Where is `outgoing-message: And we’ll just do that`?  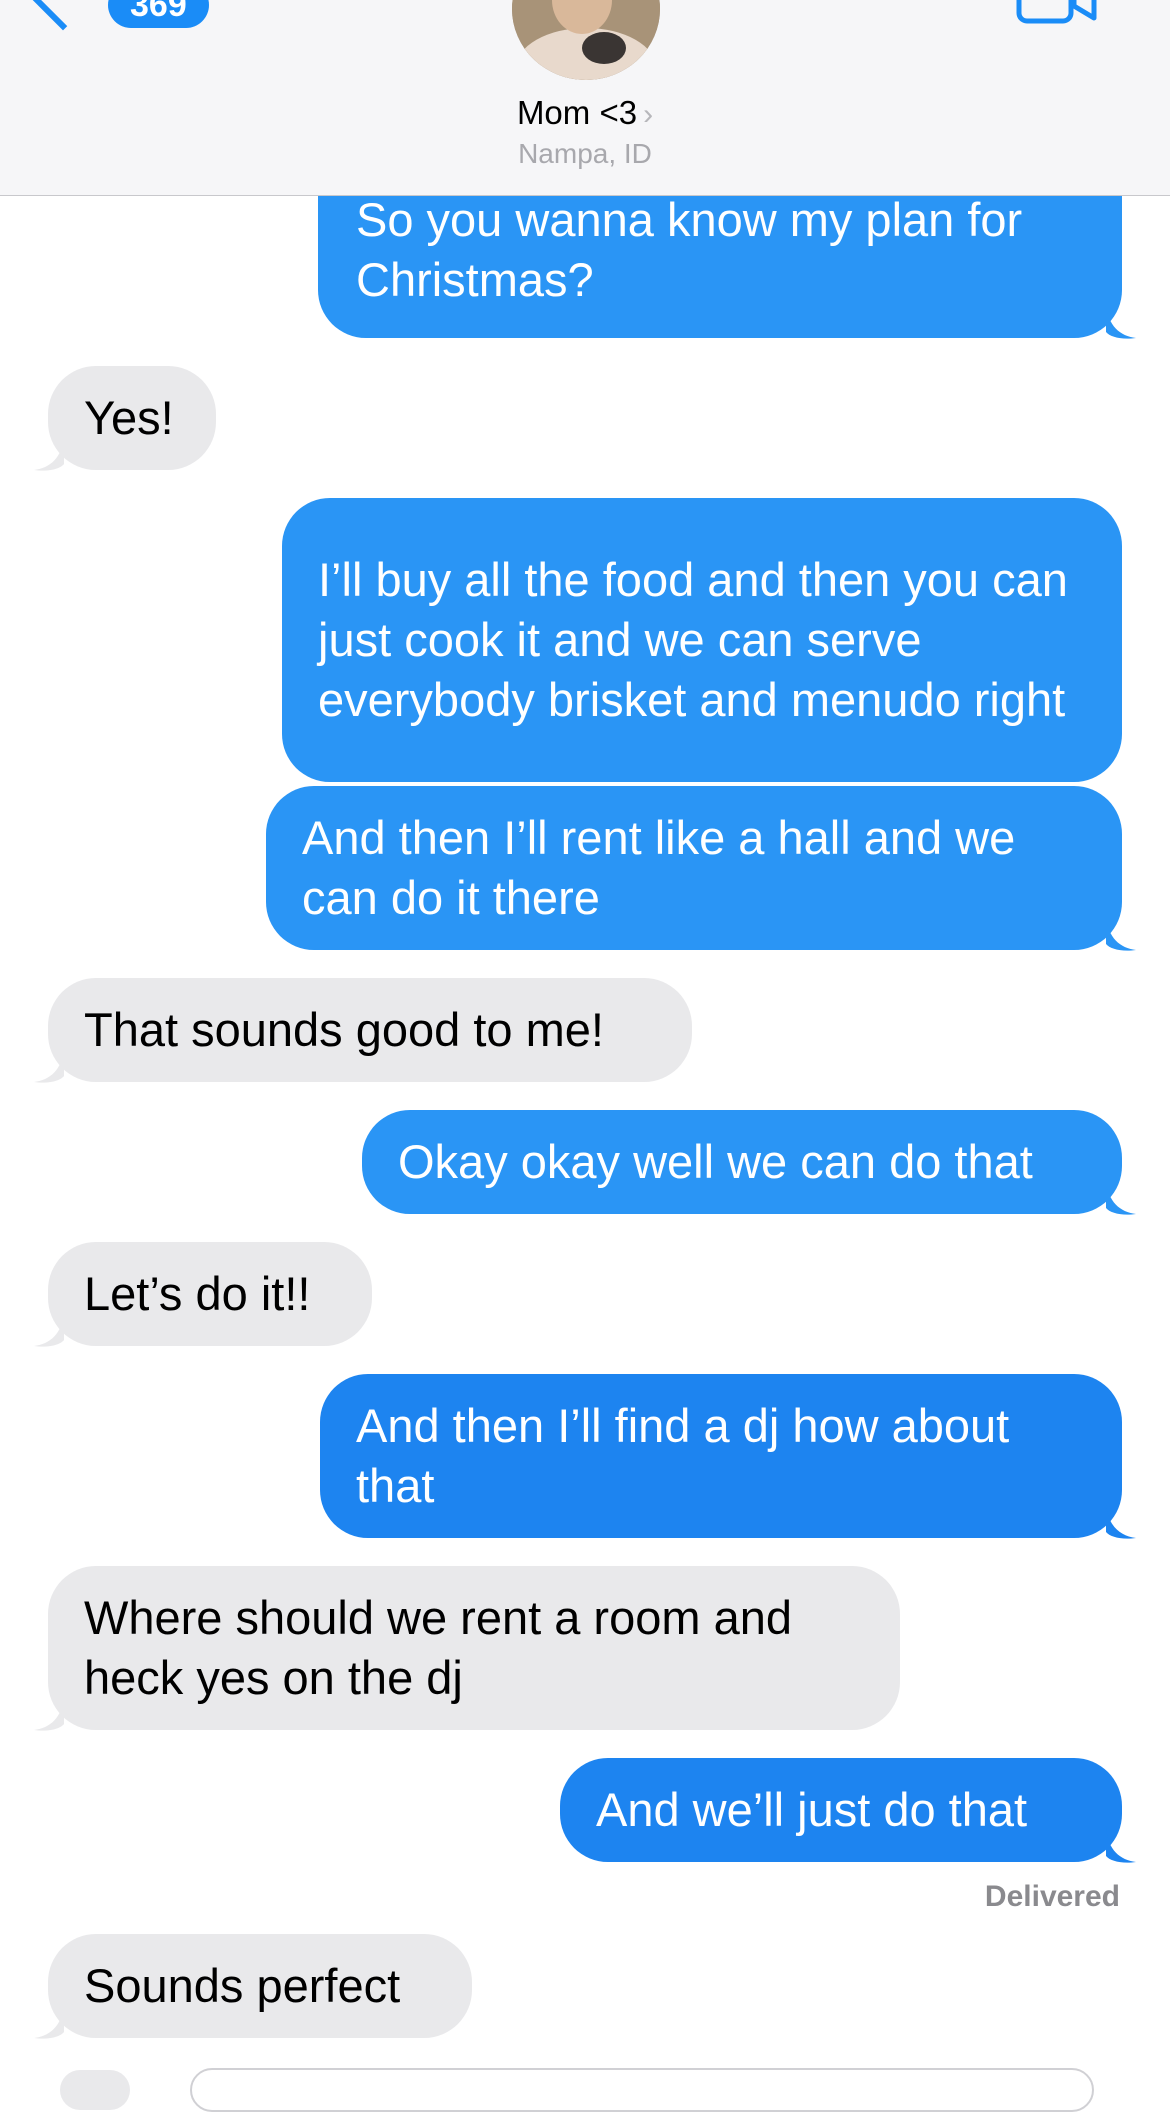
outgoing-message: And we’ll just do that is located at coordinates (848, 1810).